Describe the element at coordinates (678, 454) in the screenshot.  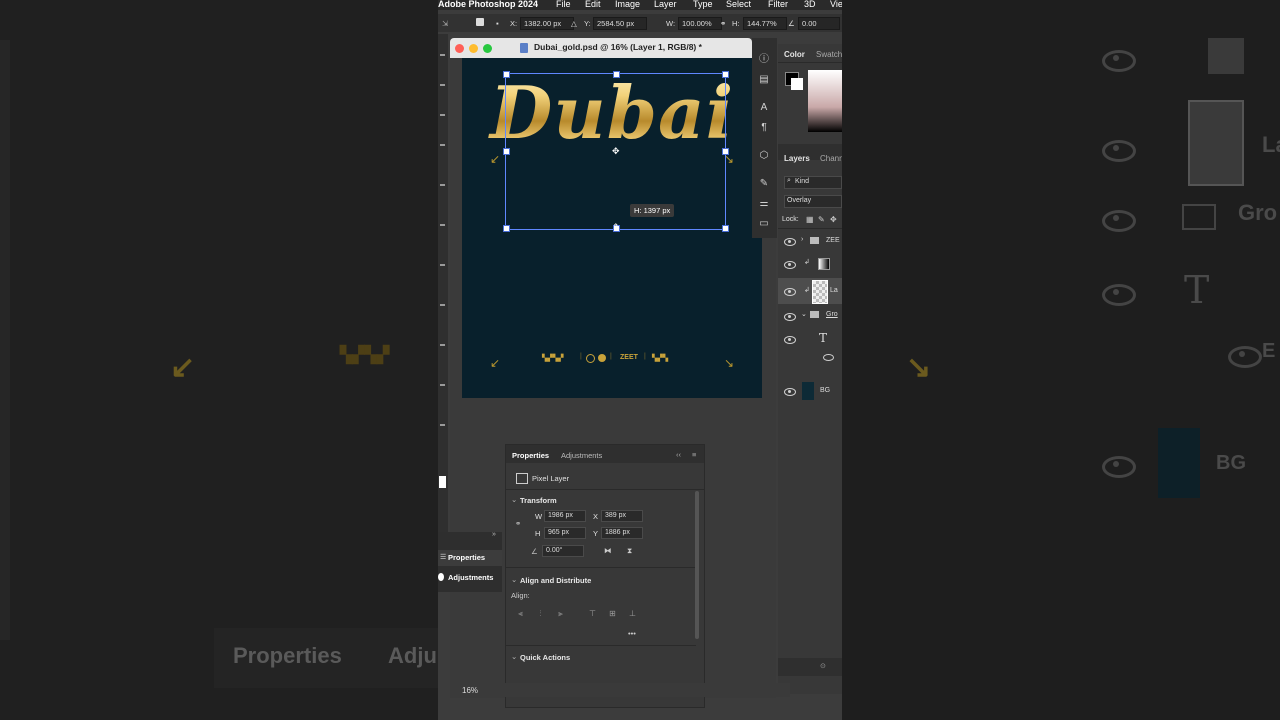
I see `collapse-icon: ‹‹` at that location.